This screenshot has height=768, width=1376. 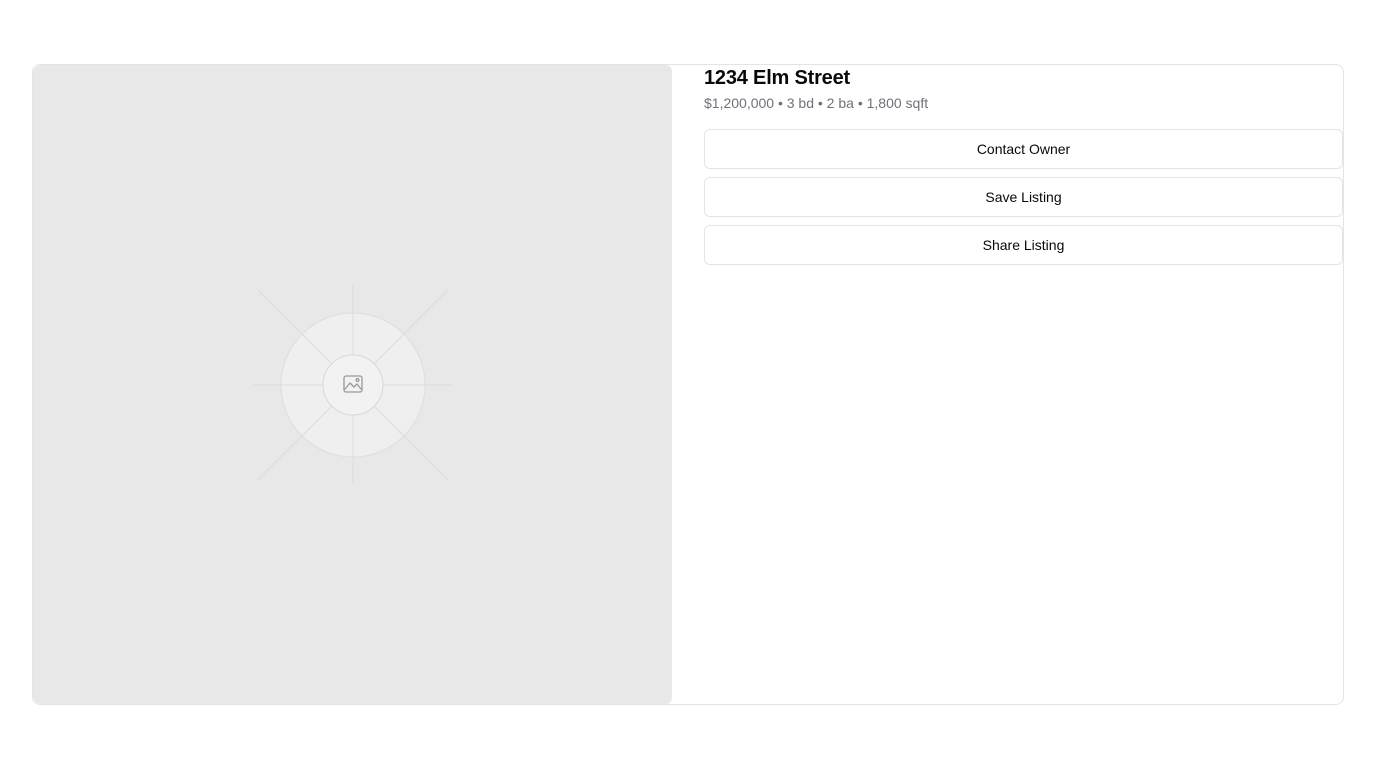 I want to click on listing-actions: Contact Owner Save Listing Share Listing, so click(x=1023, y=201).